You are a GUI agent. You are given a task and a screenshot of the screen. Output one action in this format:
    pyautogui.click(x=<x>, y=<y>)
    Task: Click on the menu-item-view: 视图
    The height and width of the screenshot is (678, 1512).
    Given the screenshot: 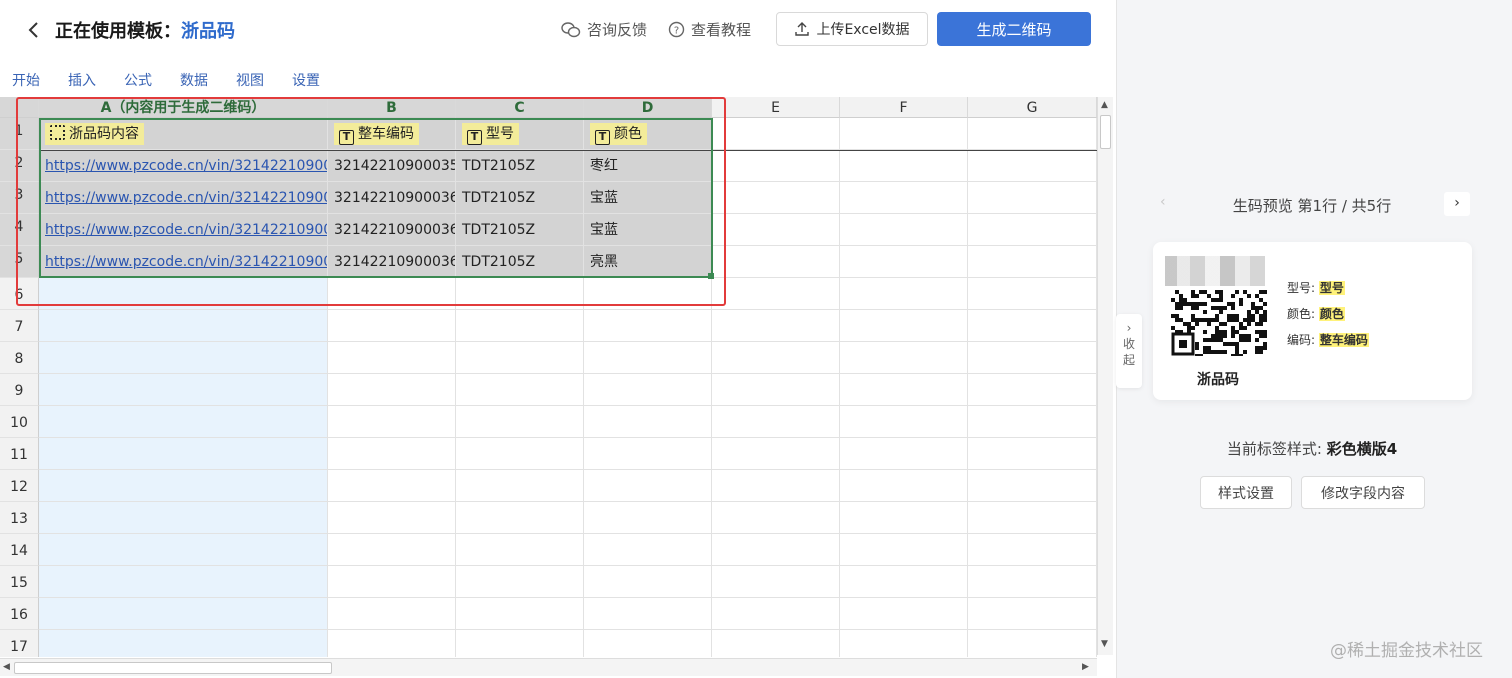 What is the action you would take?
    pyautogui.click(x=244, y=79)
    